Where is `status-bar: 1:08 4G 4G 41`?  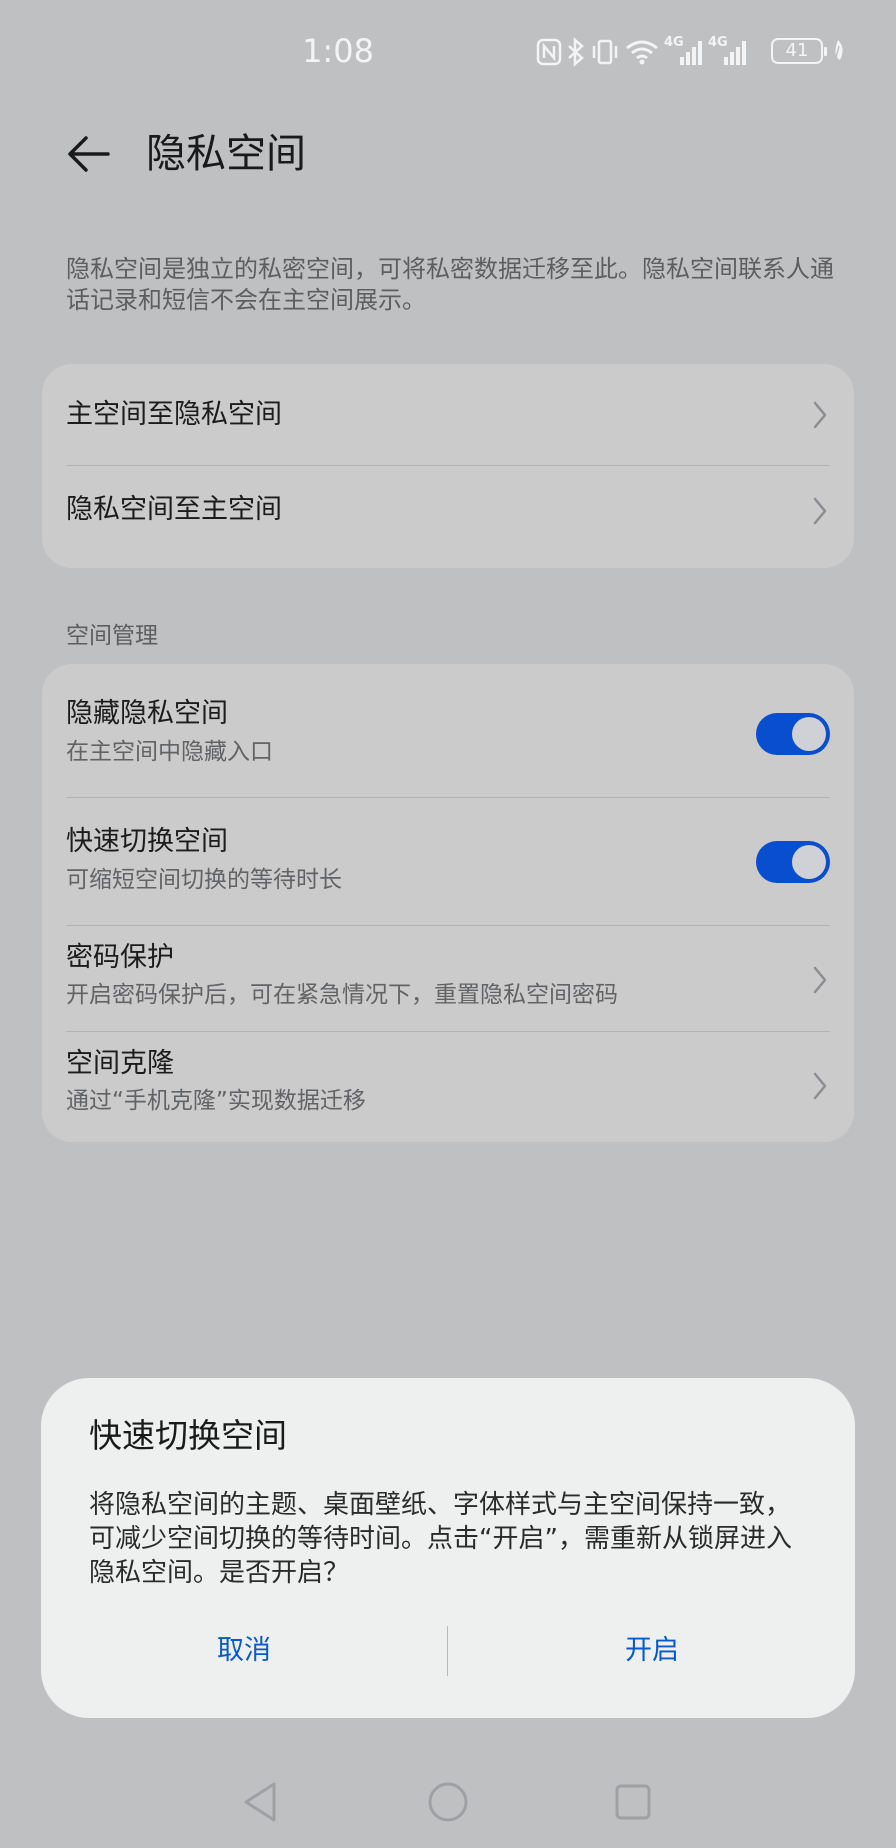 status-bar: 1:08 4G 4G 41 is located at coordinates (448, 52).